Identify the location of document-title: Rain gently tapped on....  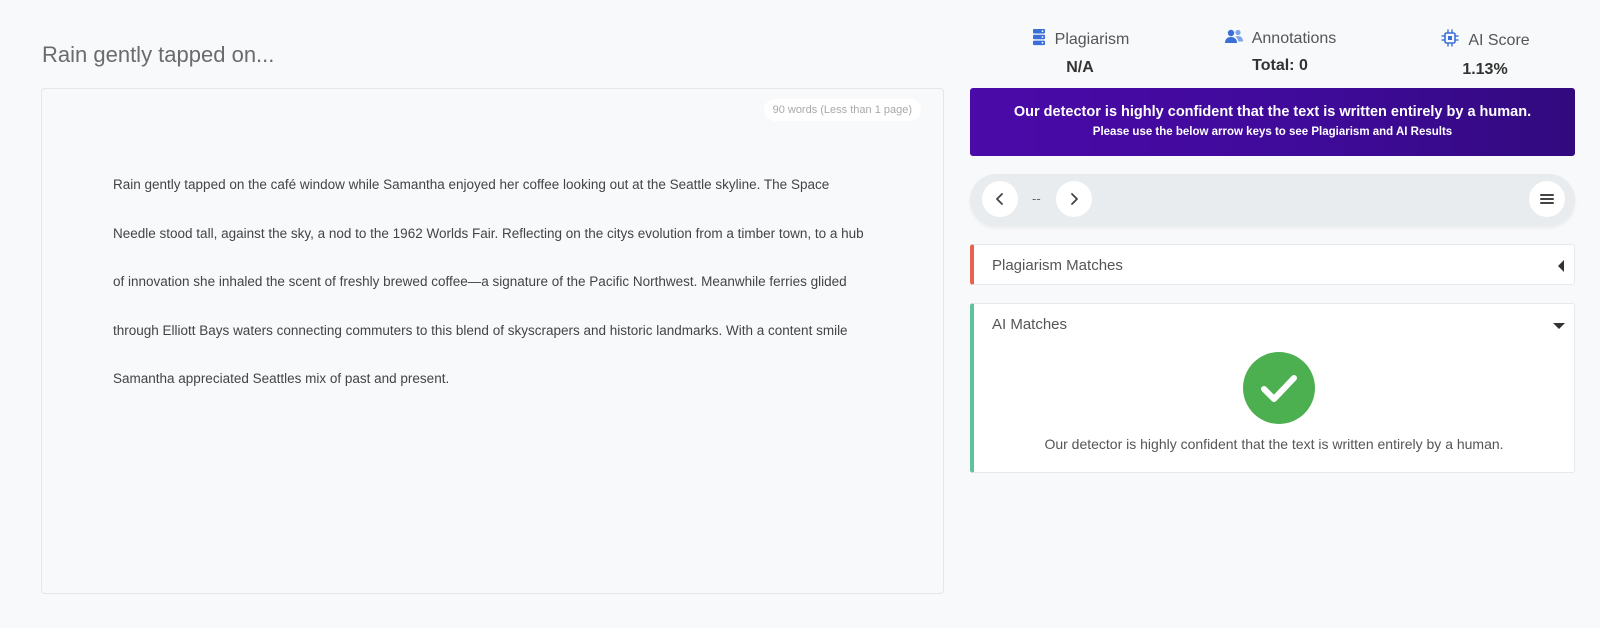
(158, 54).